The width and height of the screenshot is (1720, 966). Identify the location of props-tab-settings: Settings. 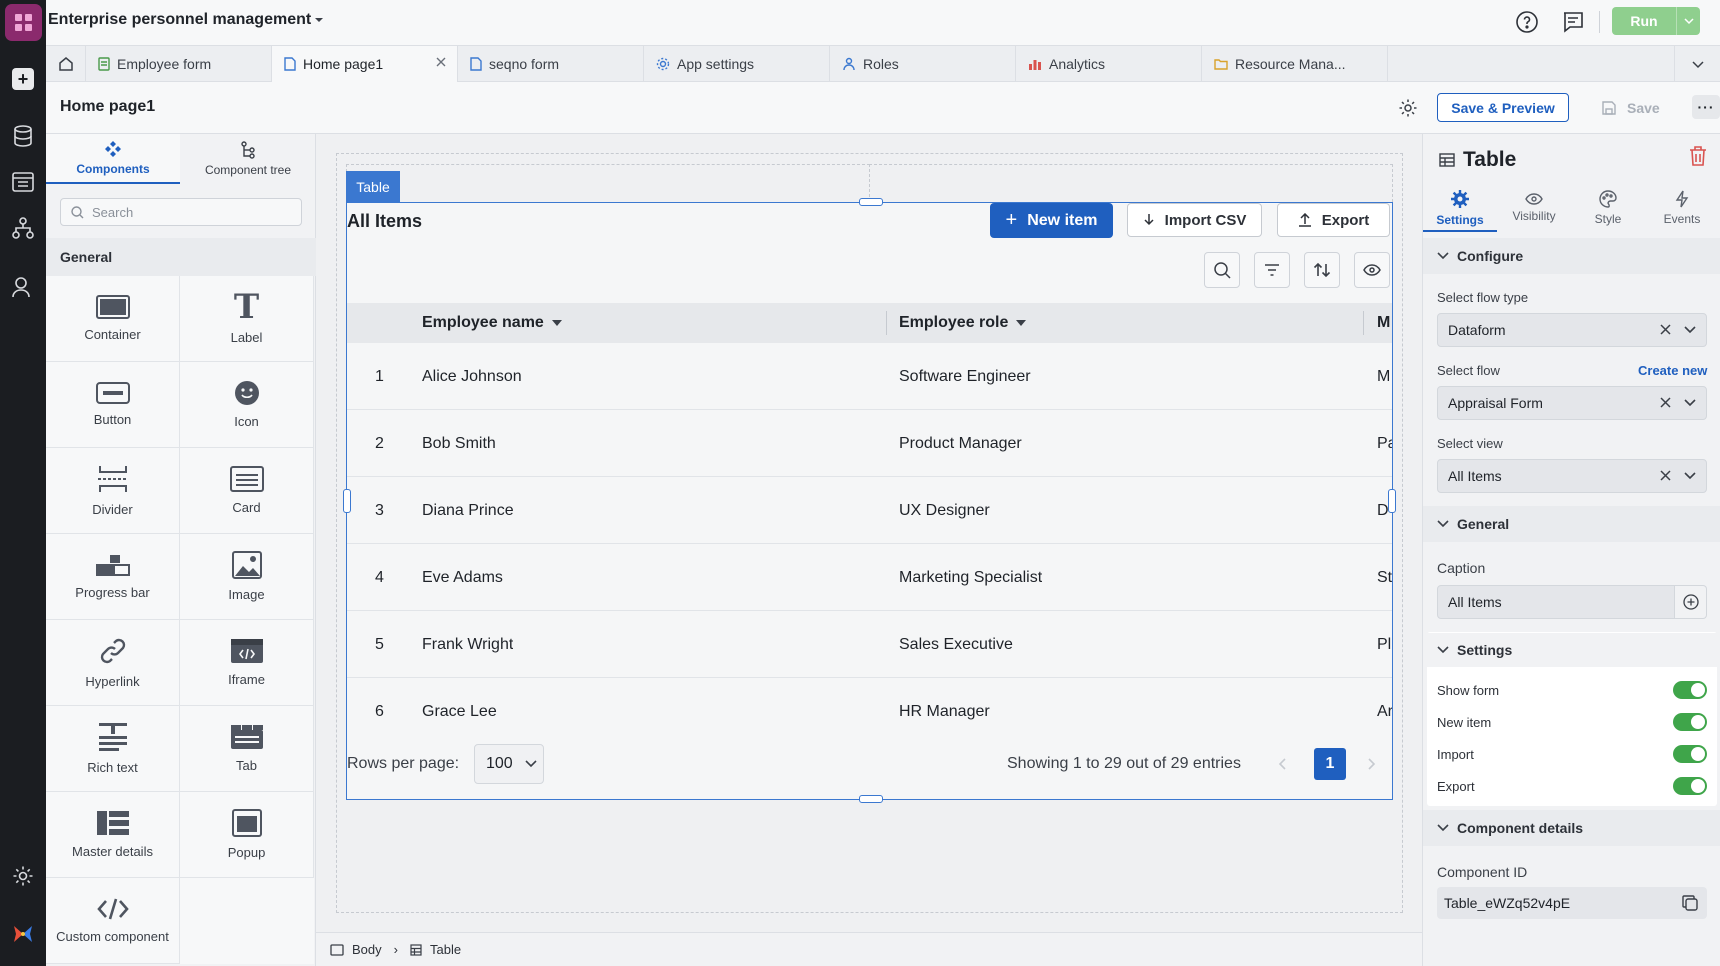
(1460, 208).